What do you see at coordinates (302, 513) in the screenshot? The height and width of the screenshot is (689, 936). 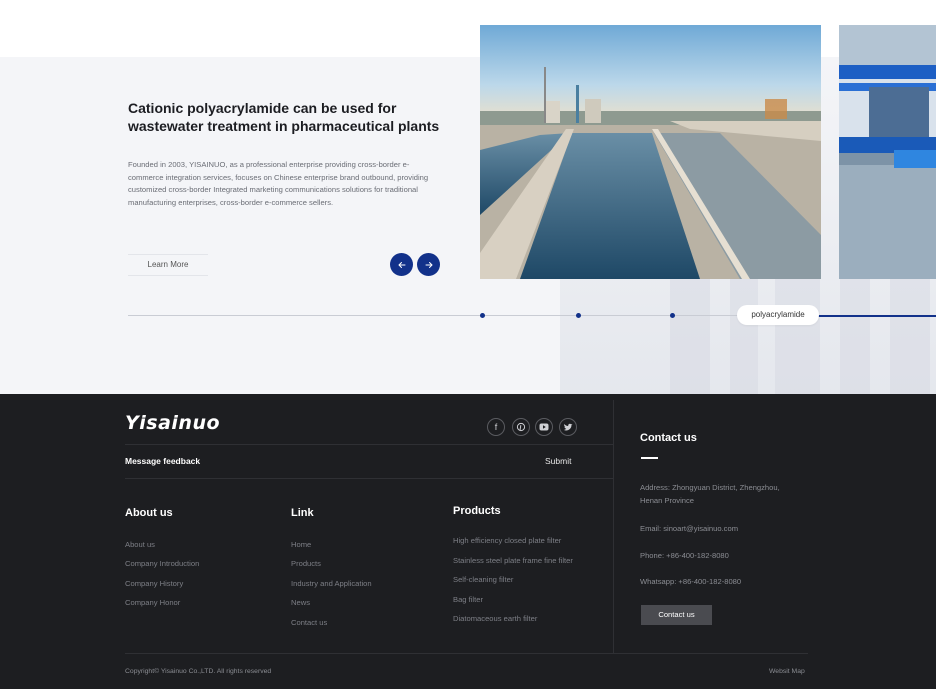 I see `link-heading: Link` at bounding box center [302, 513].